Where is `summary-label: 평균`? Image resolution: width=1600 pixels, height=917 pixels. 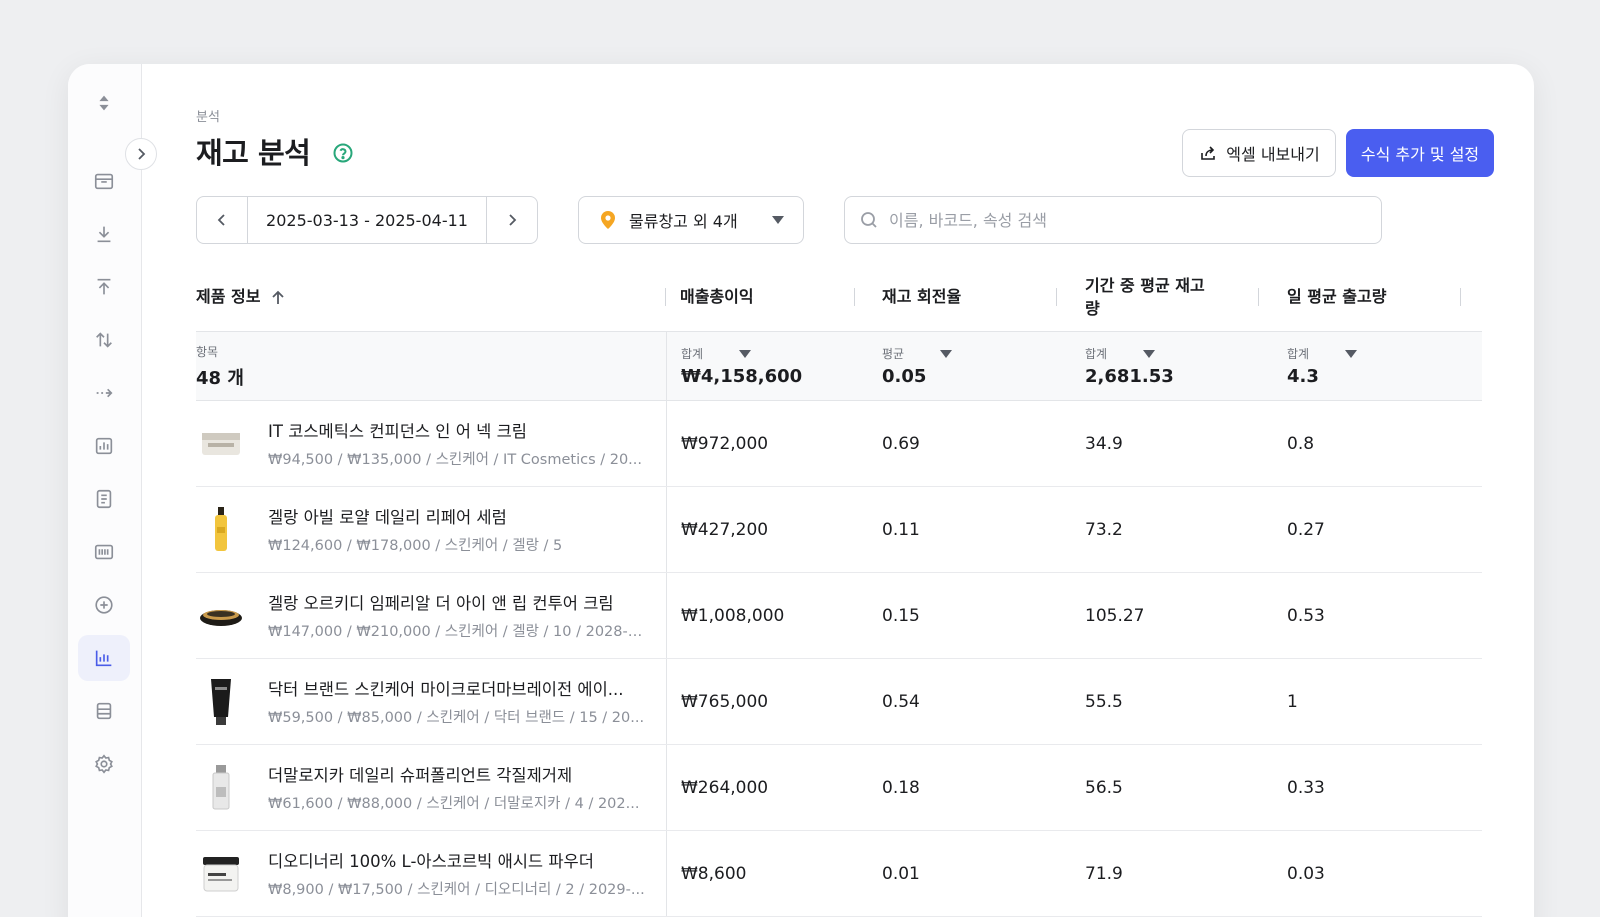
summary-label: 평균 is located at coordinates (893, 354).